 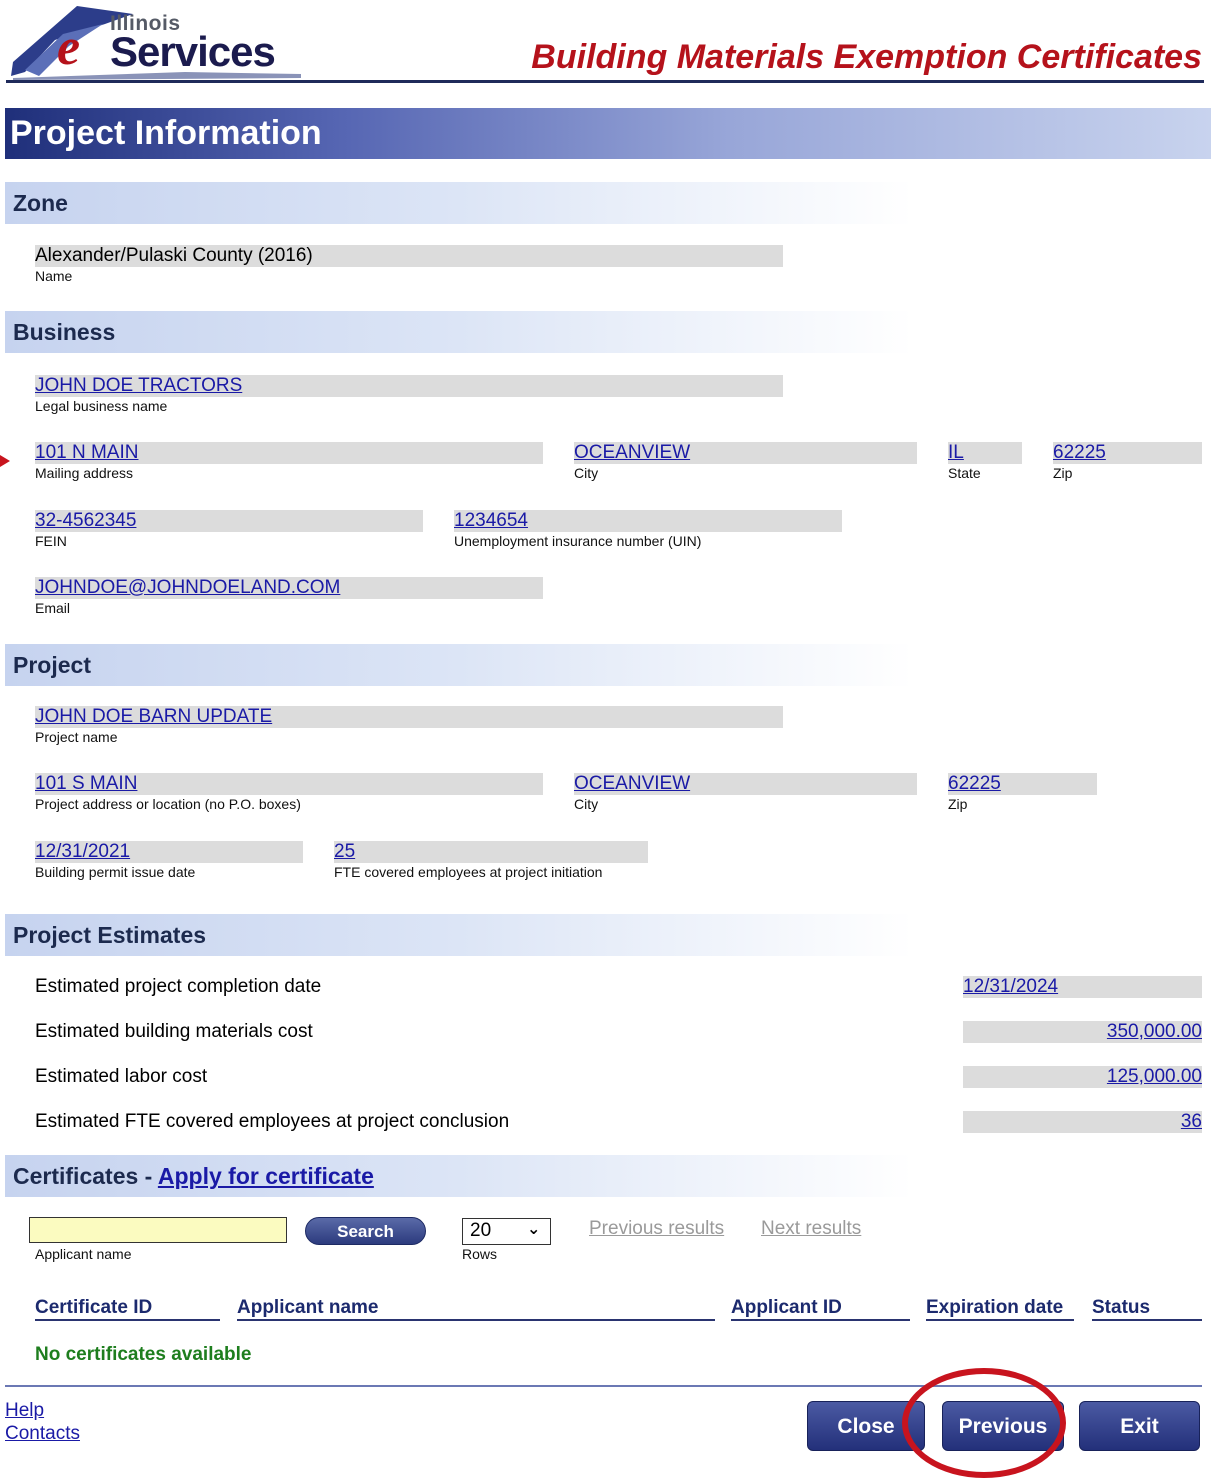 I want to click on column-rule-status, so click(x=1147, y=1320).